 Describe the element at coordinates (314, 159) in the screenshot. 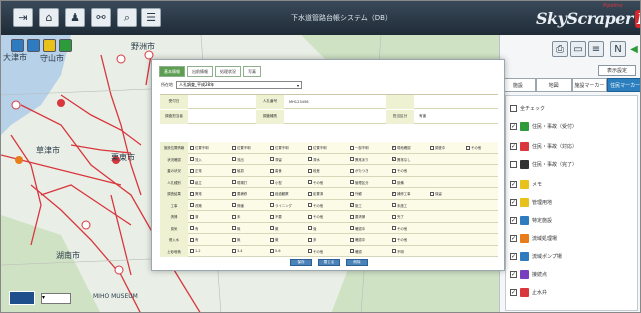

I see `checkbox-option: 滞水` at that location.